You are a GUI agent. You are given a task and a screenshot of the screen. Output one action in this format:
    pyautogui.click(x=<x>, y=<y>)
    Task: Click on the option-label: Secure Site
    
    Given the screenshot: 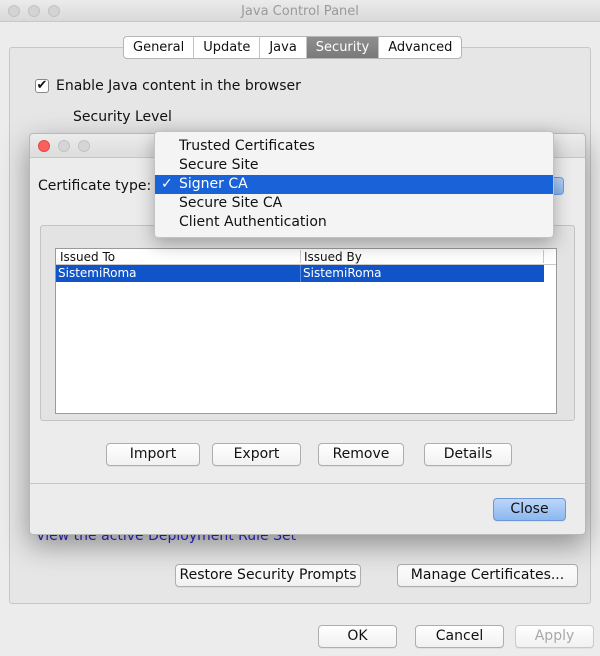 What is the action you would take?
    pyautogui.click(x=219, y=165)
    